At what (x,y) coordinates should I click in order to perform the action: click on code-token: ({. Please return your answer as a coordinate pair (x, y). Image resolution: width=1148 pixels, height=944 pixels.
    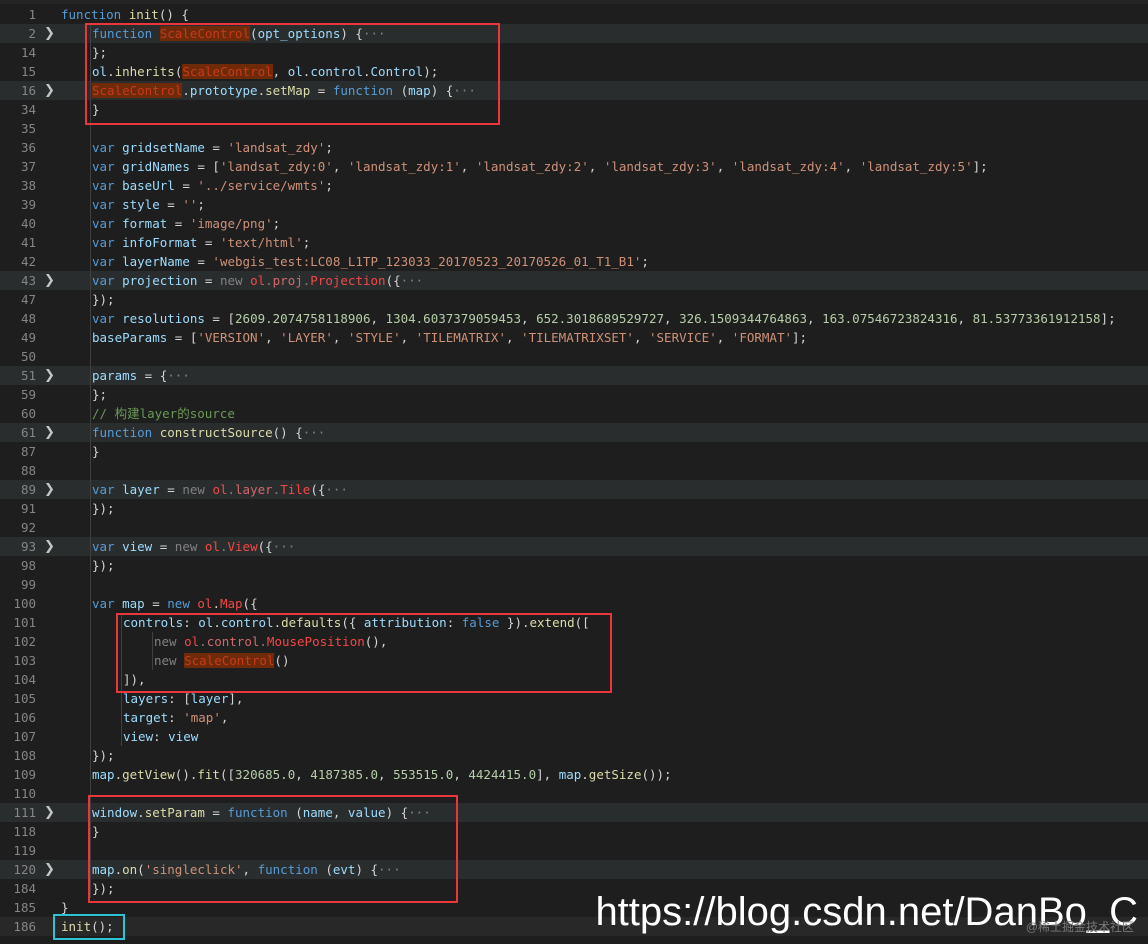
    Looking at the image, I should click on (265, 546).